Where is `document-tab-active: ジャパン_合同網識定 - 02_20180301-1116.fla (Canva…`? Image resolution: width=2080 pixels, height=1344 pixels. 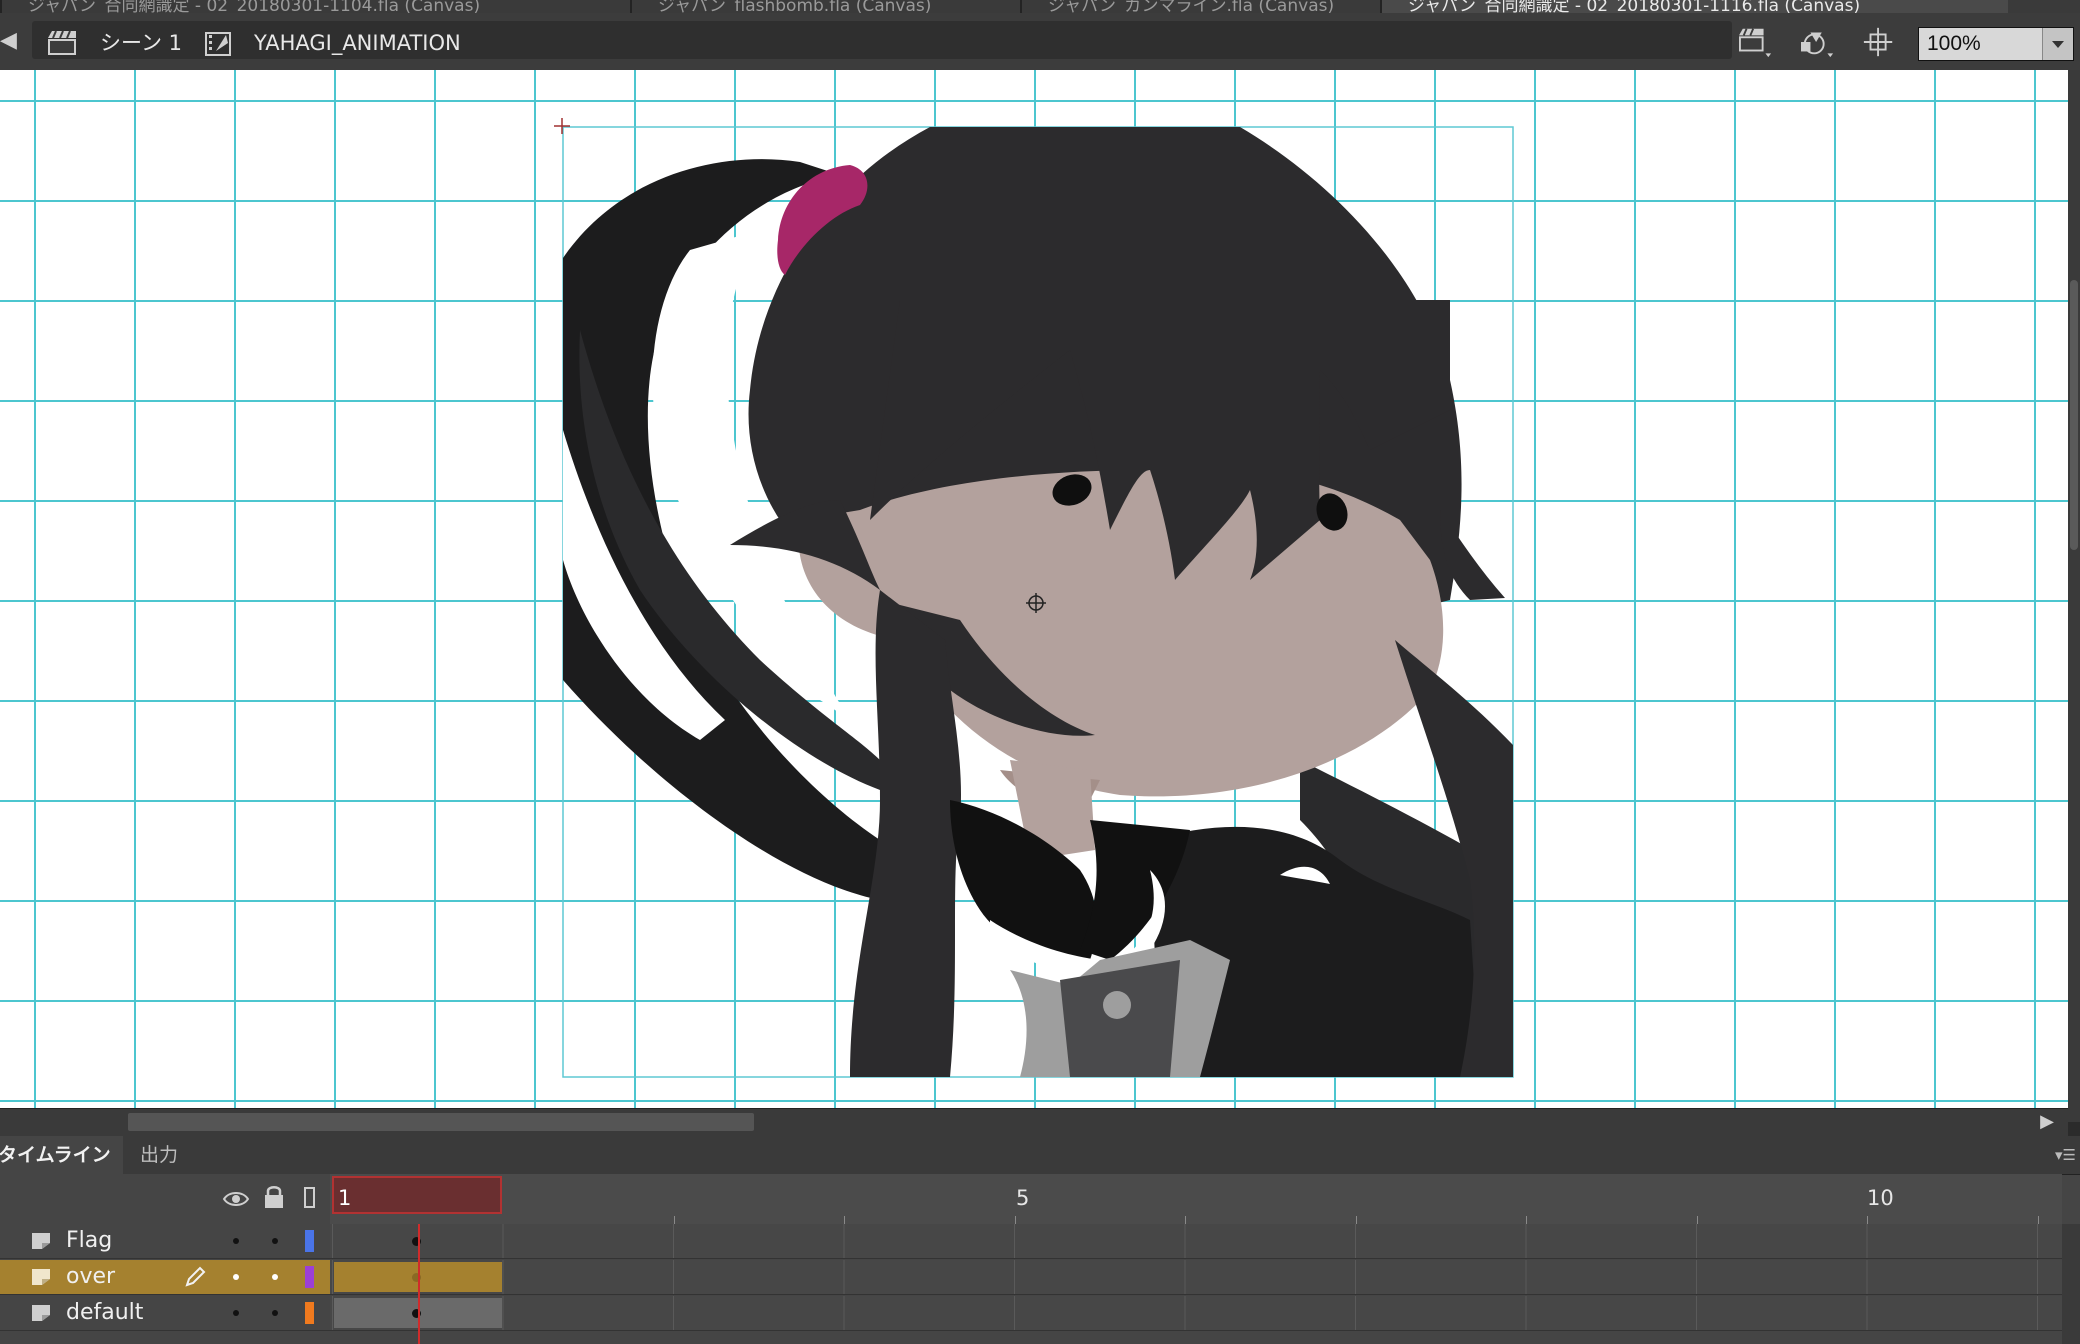 document-tab-active: ジャパン_合同網識定 - 02_20180301-1116.fla (Canva… is located at coordinates (1694, 6).